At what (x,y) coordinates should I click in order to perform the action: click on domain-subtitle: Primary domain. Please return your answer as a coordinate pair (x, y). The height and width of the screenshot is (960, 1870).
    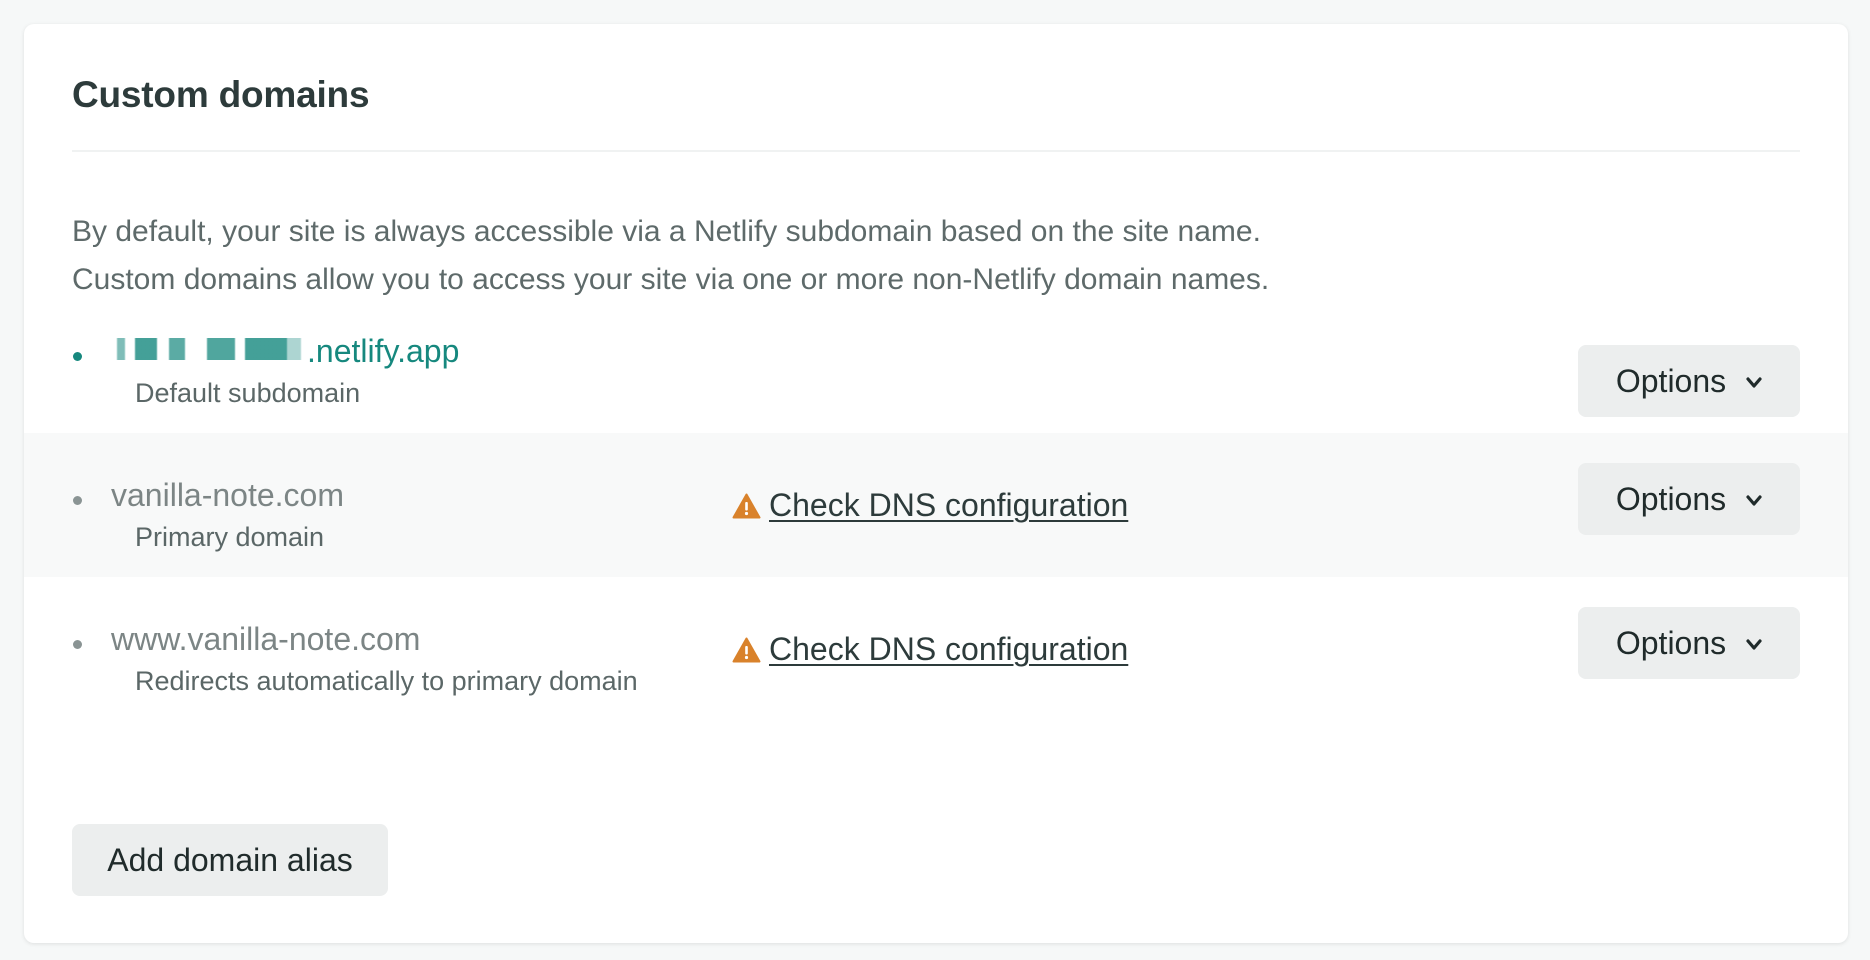
    Looking at the image, I should click on (230, 537).